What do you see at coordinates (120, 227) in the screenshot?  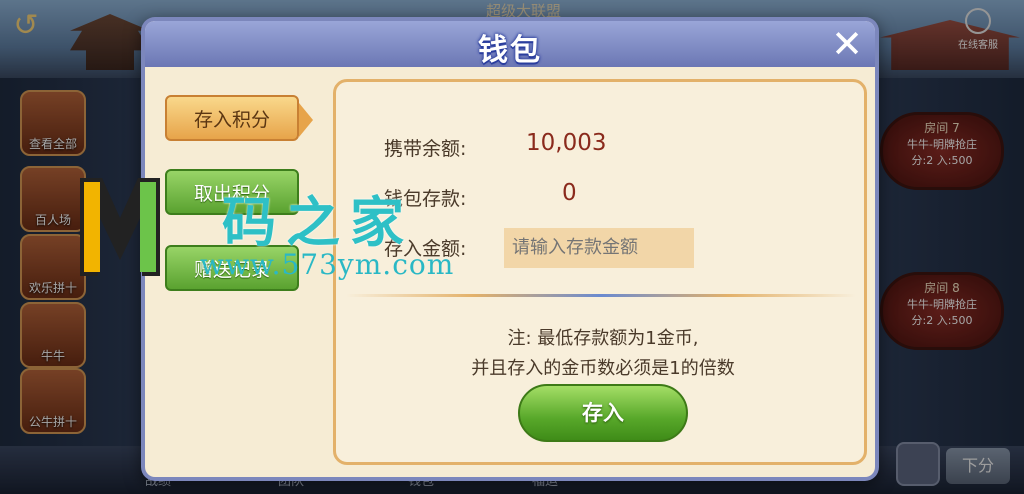 I see `watermark-logo` at bounding box center [120, 227].